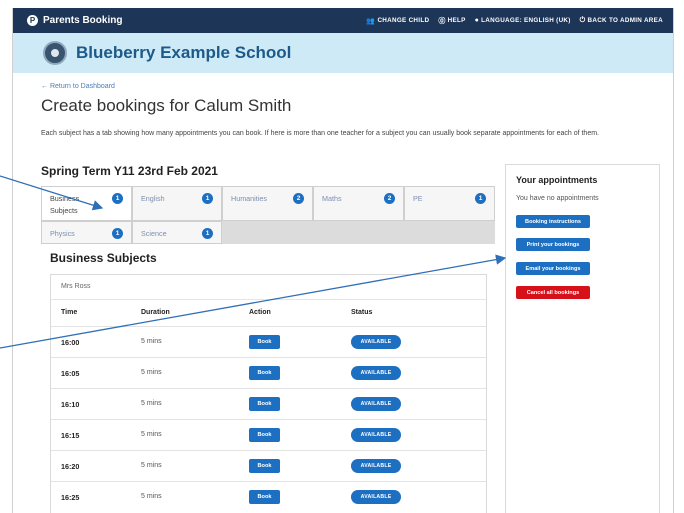 The width and height of the screenshot is (684, 513). Describe the element at coordinates (362, 312) in the screenshot. I see `column-header-status: Status` at that location.